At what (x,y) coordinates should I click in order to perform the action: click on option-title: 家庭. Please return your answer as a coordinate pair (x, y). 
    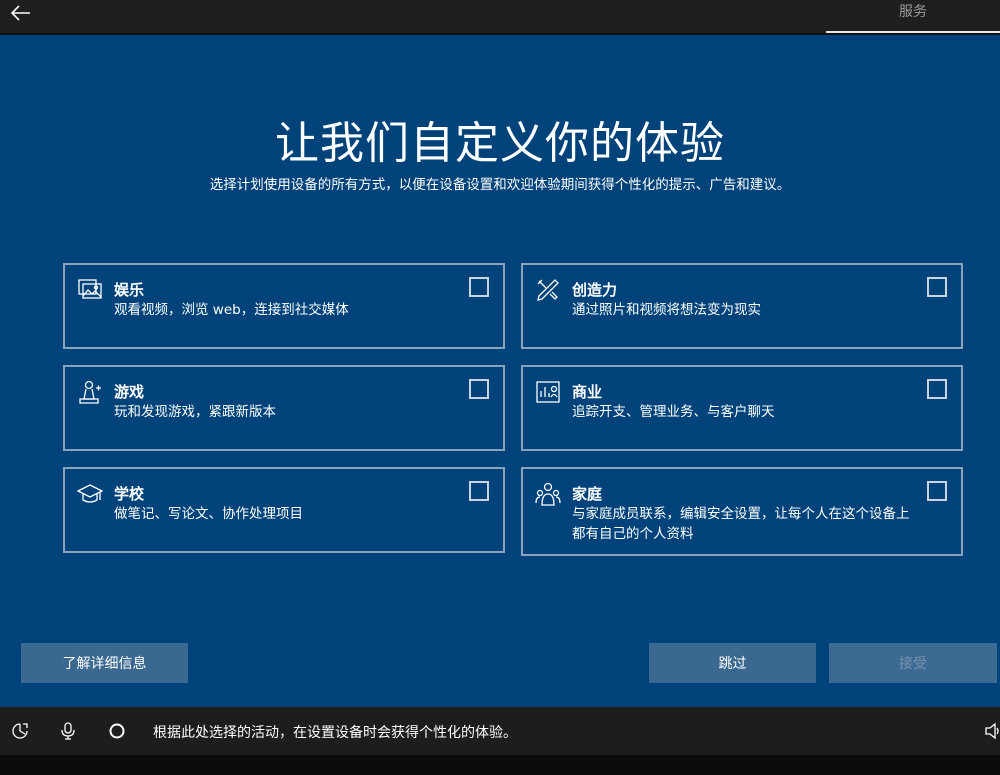
    Looking at the image, I should click on (587, 494).